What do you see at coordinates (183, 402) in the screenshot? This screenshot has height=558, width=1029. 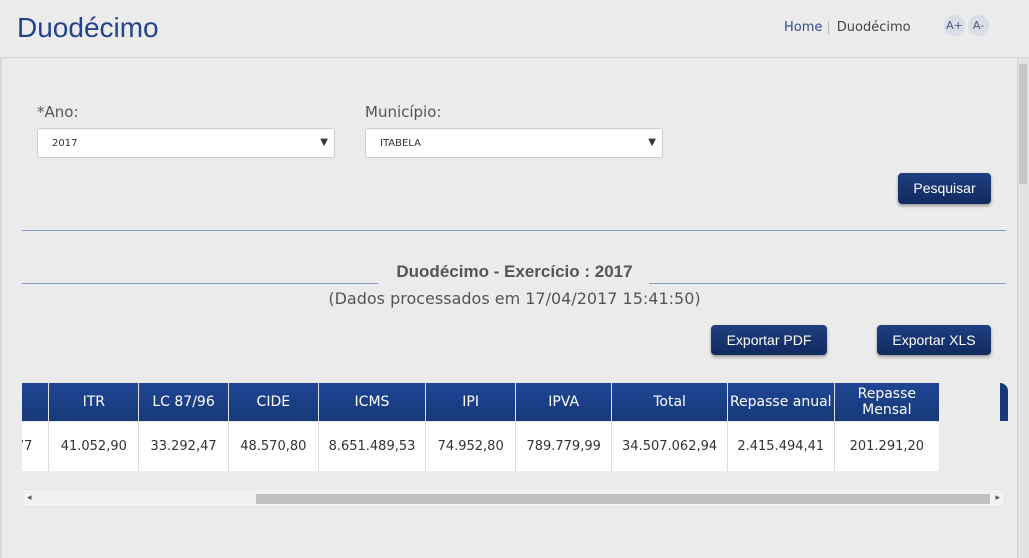 I see `column-header-lc8796: LC 87/96` at bounding box center [183, 402].